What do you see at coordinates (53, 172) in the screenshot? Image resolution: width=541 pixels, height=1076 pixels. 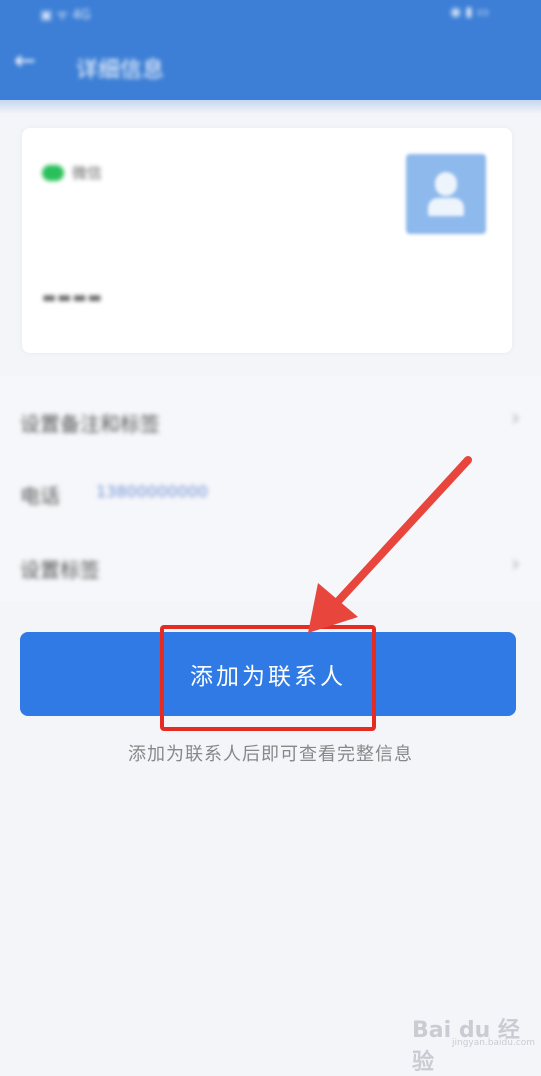 I see `wechat-icon` at bounding box center [53, 172].